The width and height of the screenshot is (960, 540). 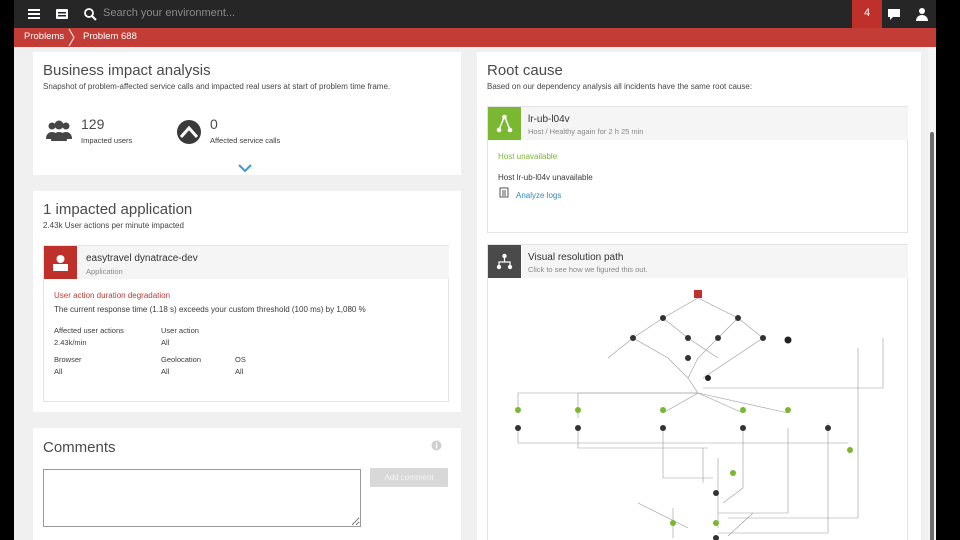 What do you see at coordinates (59, 130) in the screenshot?
I see `users-group-icon` at bounding box center [59, 130].